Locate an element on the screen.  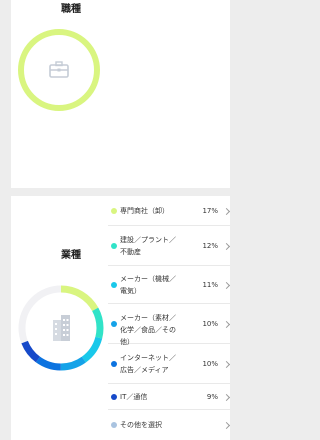
industry-item-internet: インターネット／広告／メディア 10% is located at coordinates (169, 364).